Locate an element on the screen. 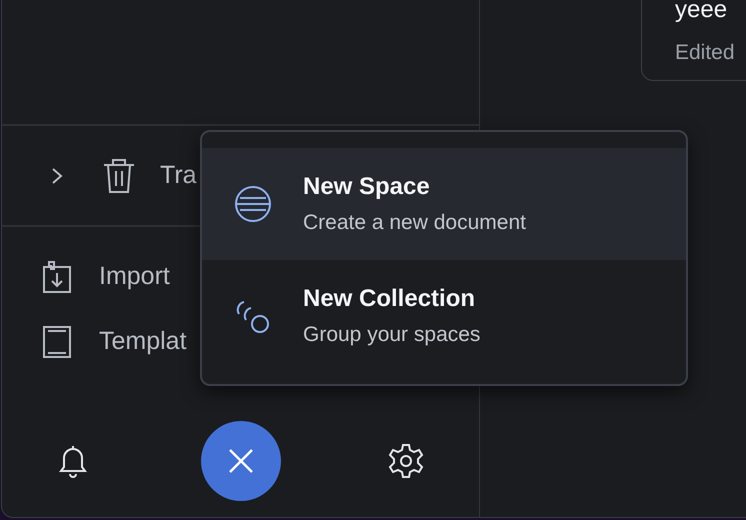 Image resolution: width=746 pixels, height=520 pixels. bell-icon is located at coordinates (73, 461).